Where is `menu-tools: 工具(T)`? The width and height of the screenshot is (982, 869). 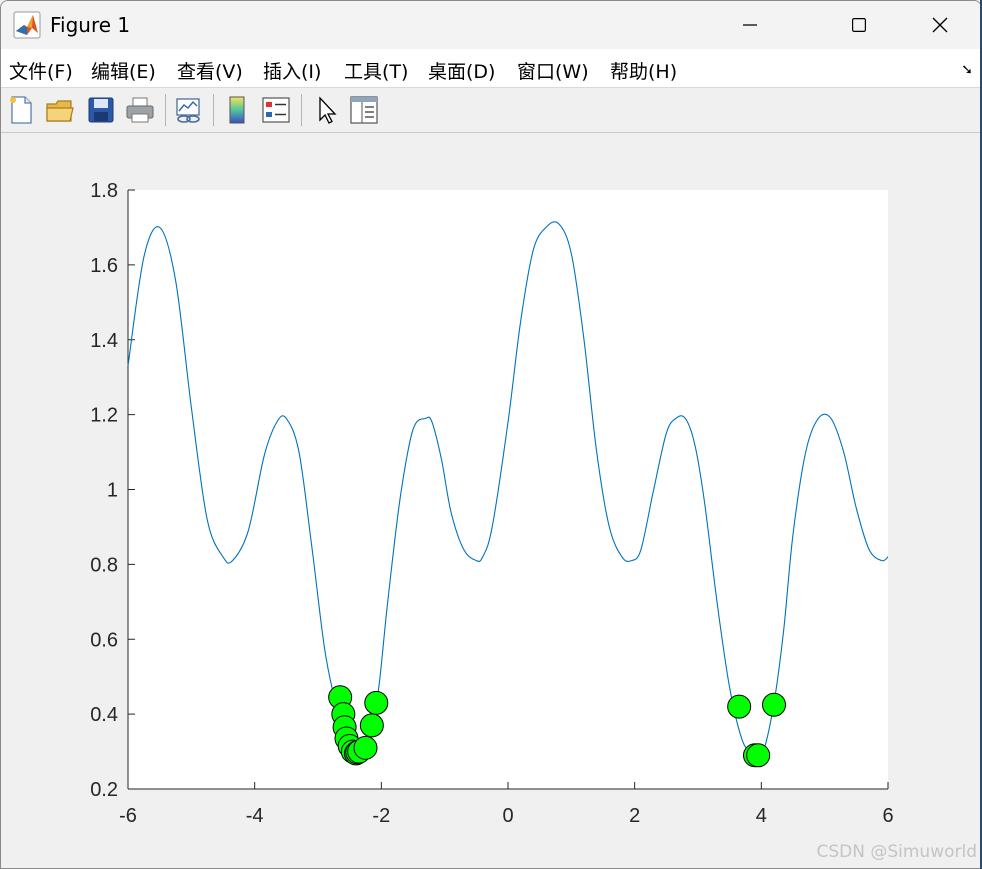
menu-tools: 工具(T) is located at coordinates (376, 70).